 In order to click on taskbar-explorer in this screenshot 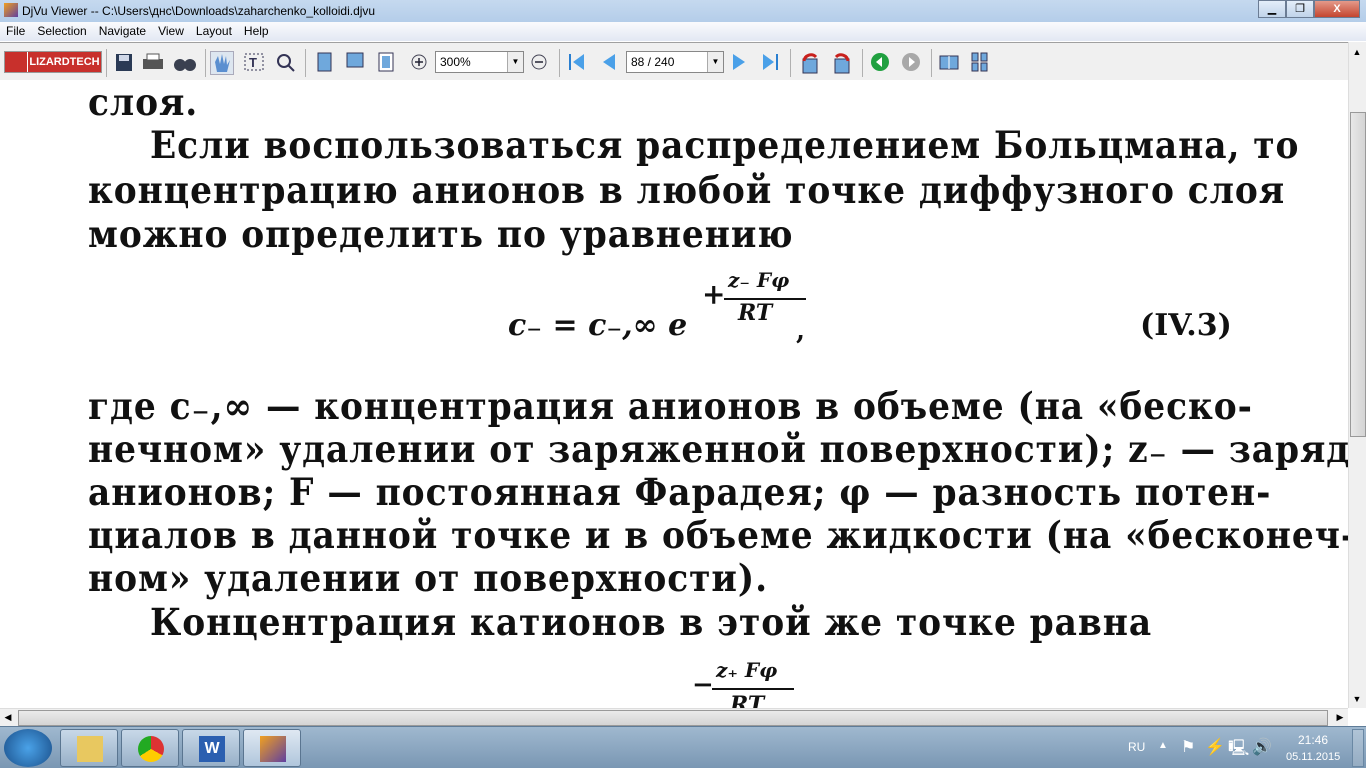, I will do `click(89, 748)`.